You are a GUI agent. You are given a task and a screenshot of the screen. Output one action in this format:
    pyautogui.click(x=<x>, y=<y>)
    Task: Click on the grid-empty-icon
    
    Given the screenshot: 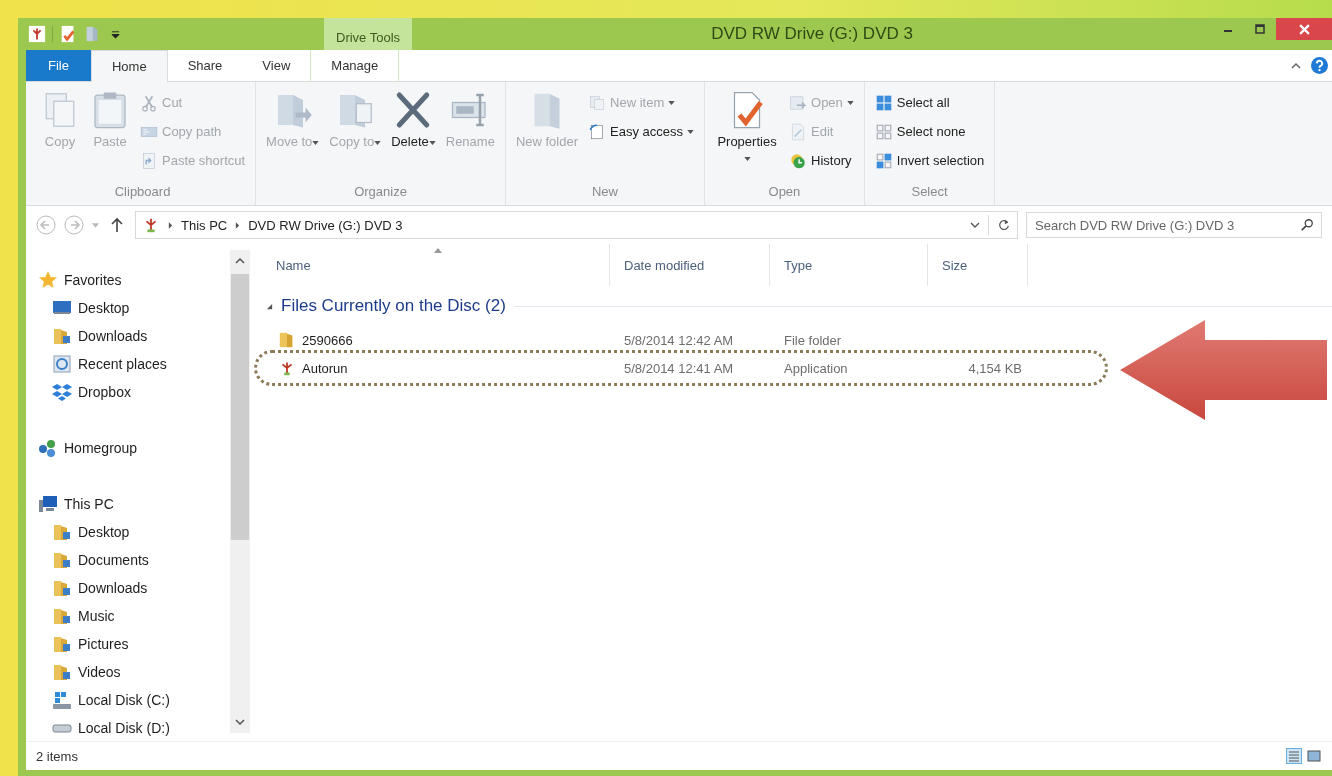 What is the action you would take?
    pyautogui.click(x=883, y=131)
    